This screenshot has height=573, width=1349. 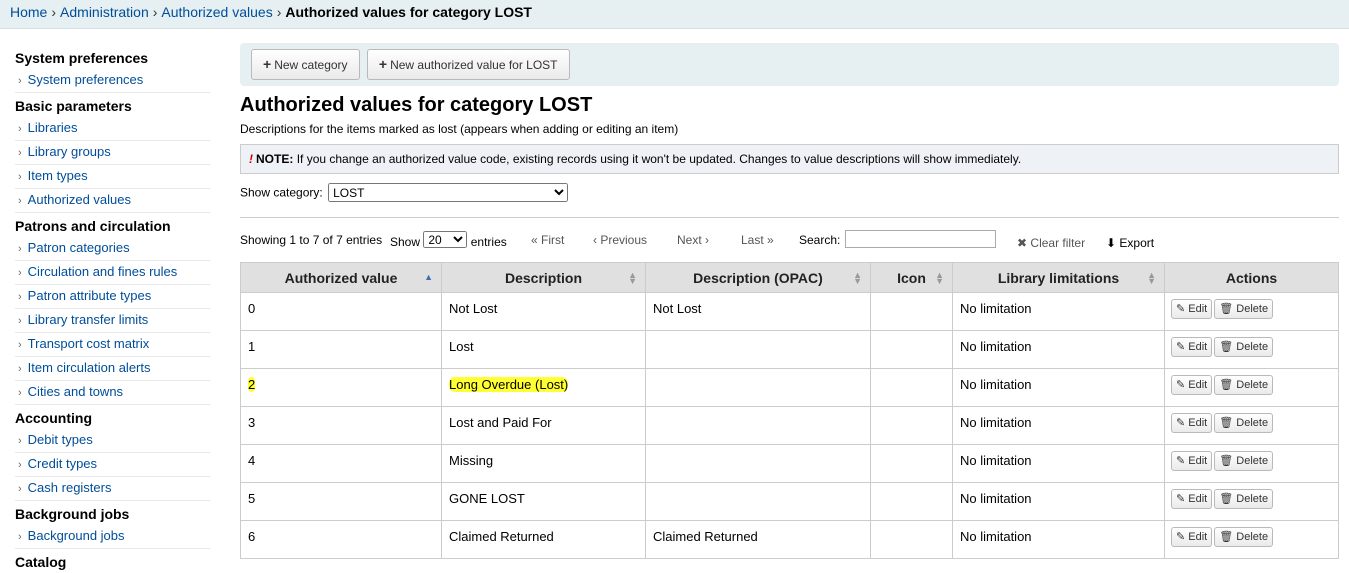 I want to click on page-length: Show 20 entries, so click(x=448, y=240).